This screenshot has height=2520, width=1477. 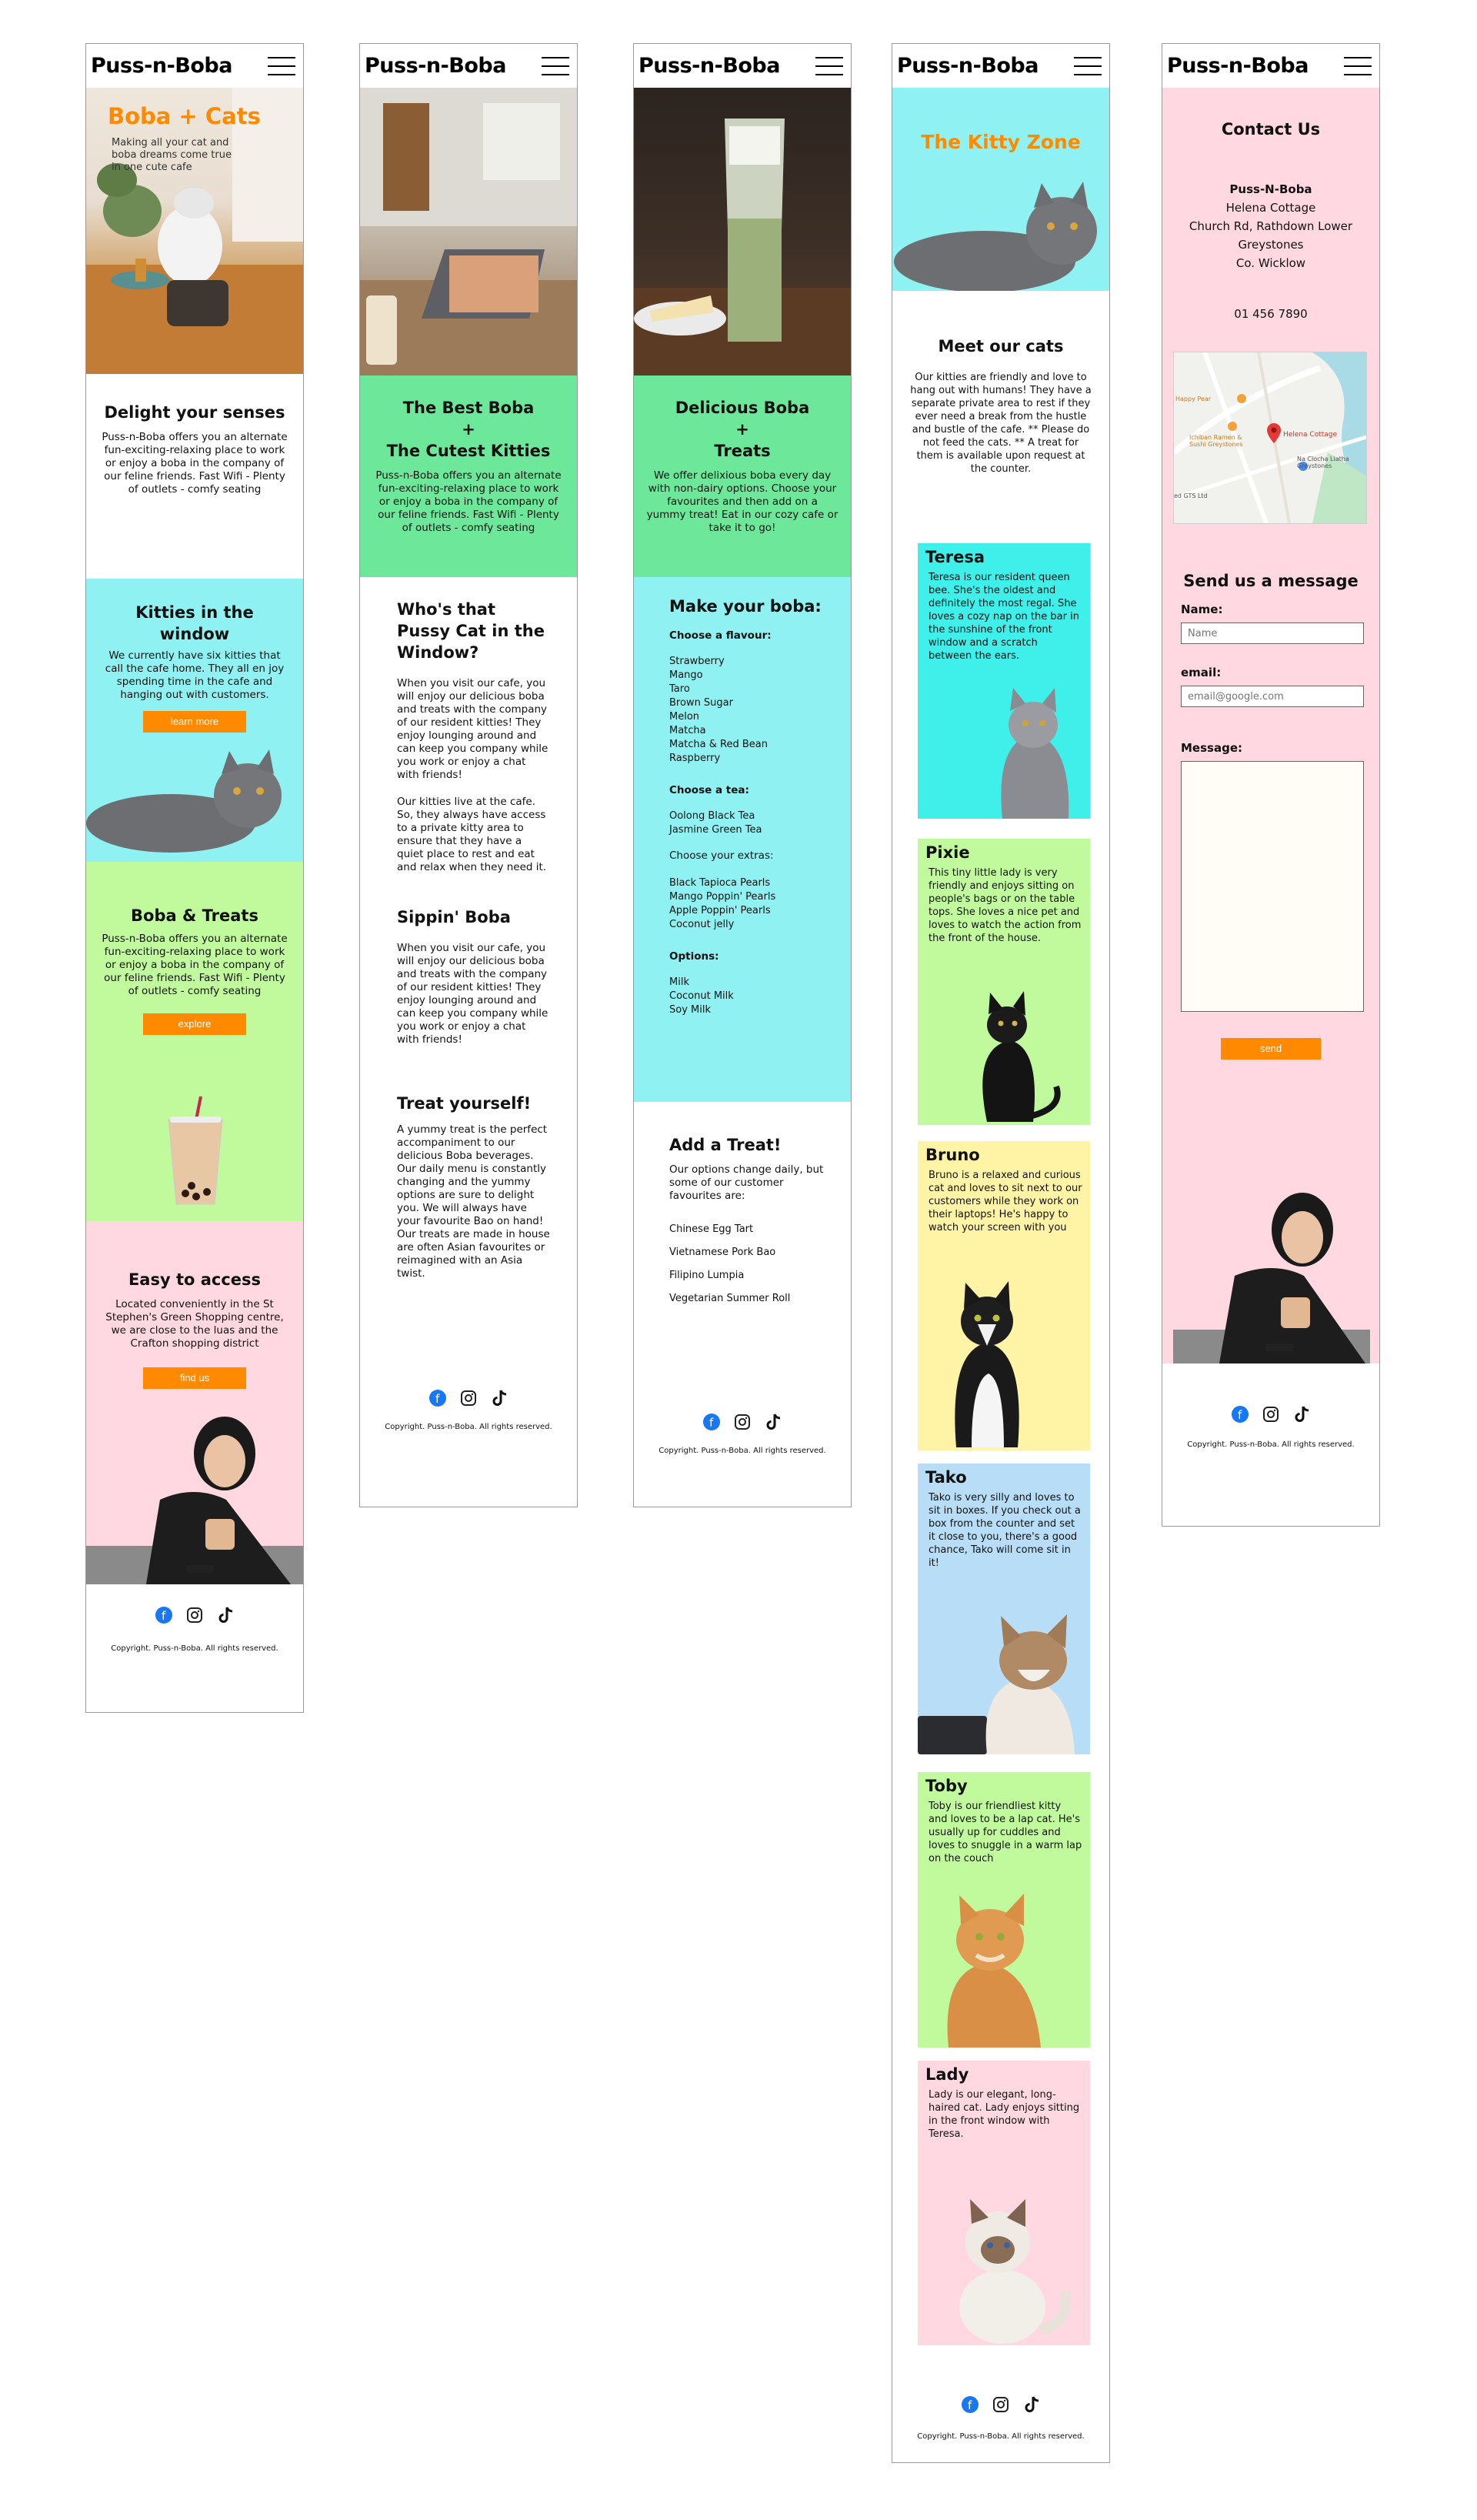 I want to click on address-line-4: Co. Wicklow, so click(x=1270, y=263).